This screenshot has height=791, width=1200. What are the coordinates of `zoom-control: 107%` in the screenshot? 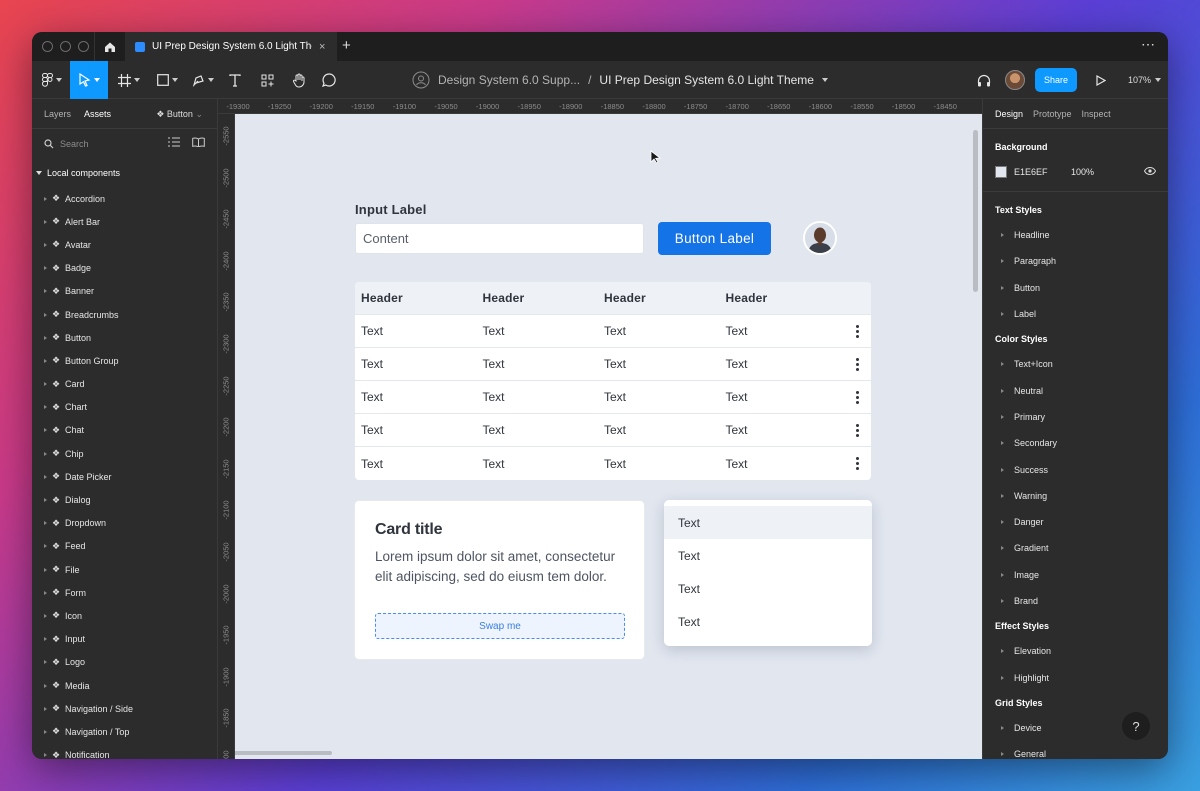 It's located at (1145, 80).